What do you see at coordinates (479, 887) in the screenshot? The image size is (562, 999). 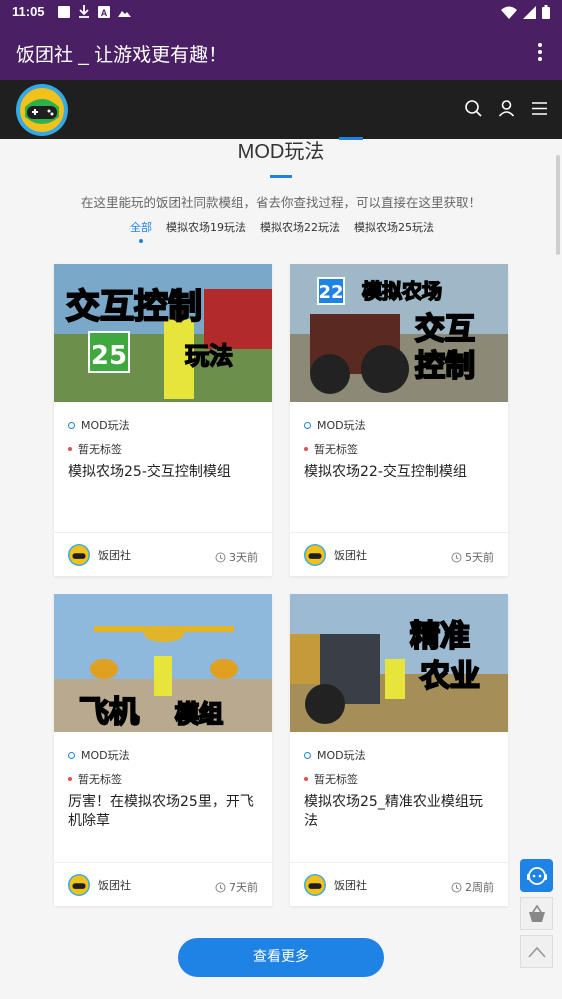 I see `time-label: 2周前` at bounding box center [479, 887].